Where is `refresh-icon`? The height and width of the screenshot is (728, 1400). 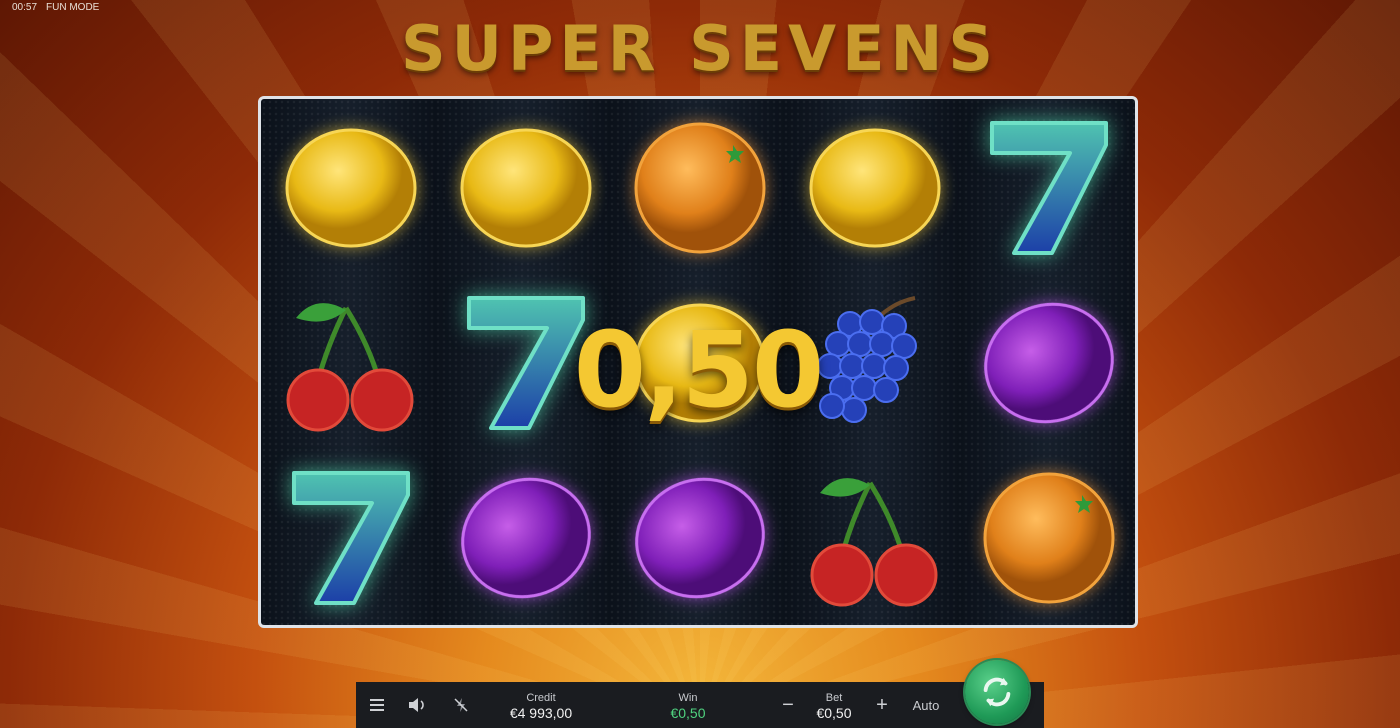 refresh-icon is located at coordinates (997, 692).